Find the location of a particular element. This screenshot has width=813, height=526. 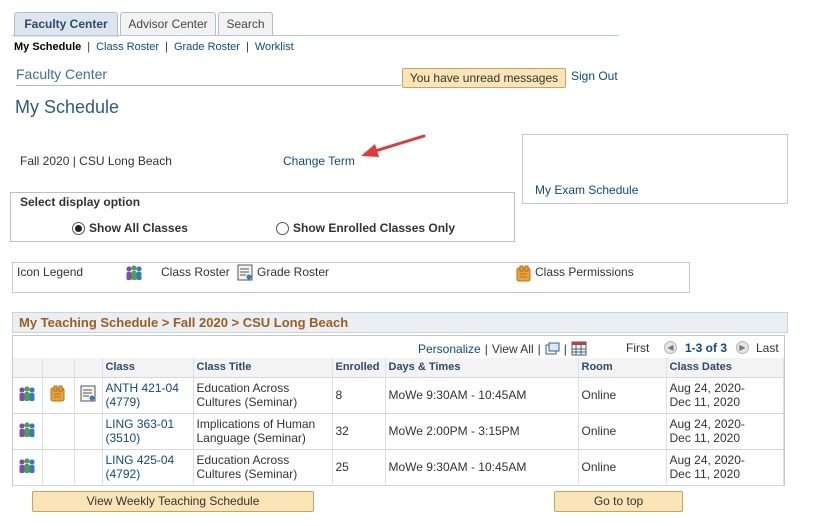

class-cell: ANTH 421-04 (4779) is located at coordinates (148, 395).